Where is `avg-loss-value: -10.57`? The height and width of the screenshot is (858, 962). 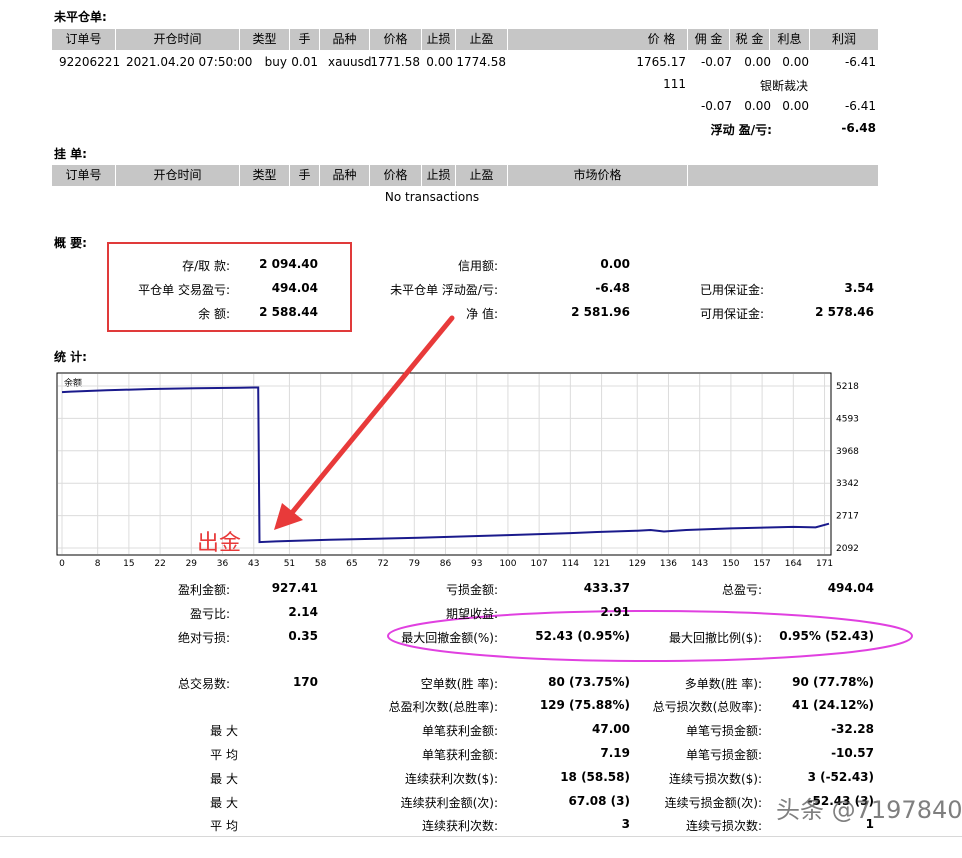 avg-loss-value: -10.57 is located at coordinates (852, 753).